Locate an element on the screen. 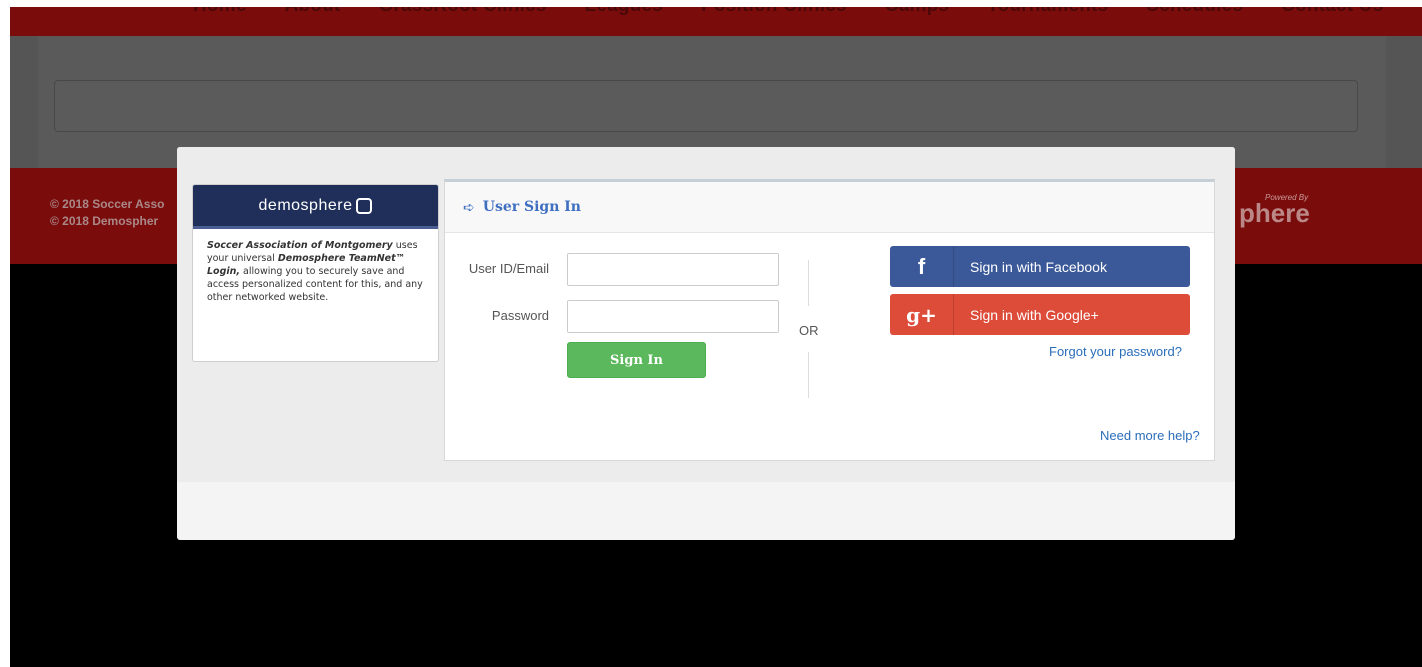 Image resolution: width=1422 pixels, height=667 pixels. org-name: Soccer Association of Montgomery is located at coordinates (300, 245).